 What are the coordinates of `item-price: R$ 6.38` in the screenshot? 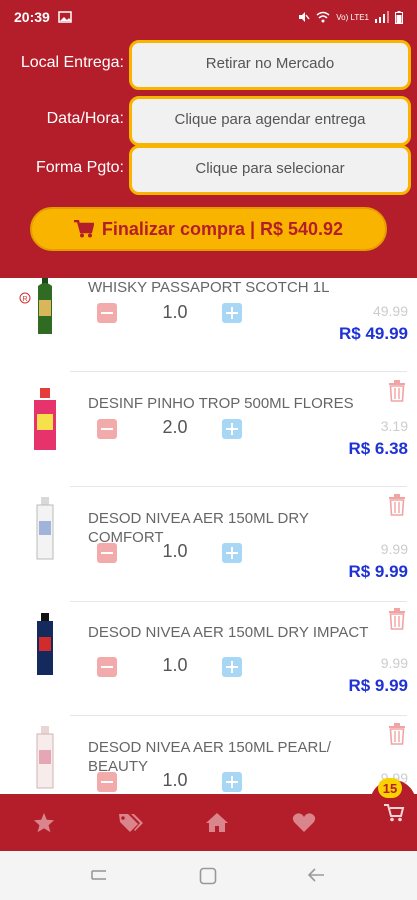 It's located at (378, 448).